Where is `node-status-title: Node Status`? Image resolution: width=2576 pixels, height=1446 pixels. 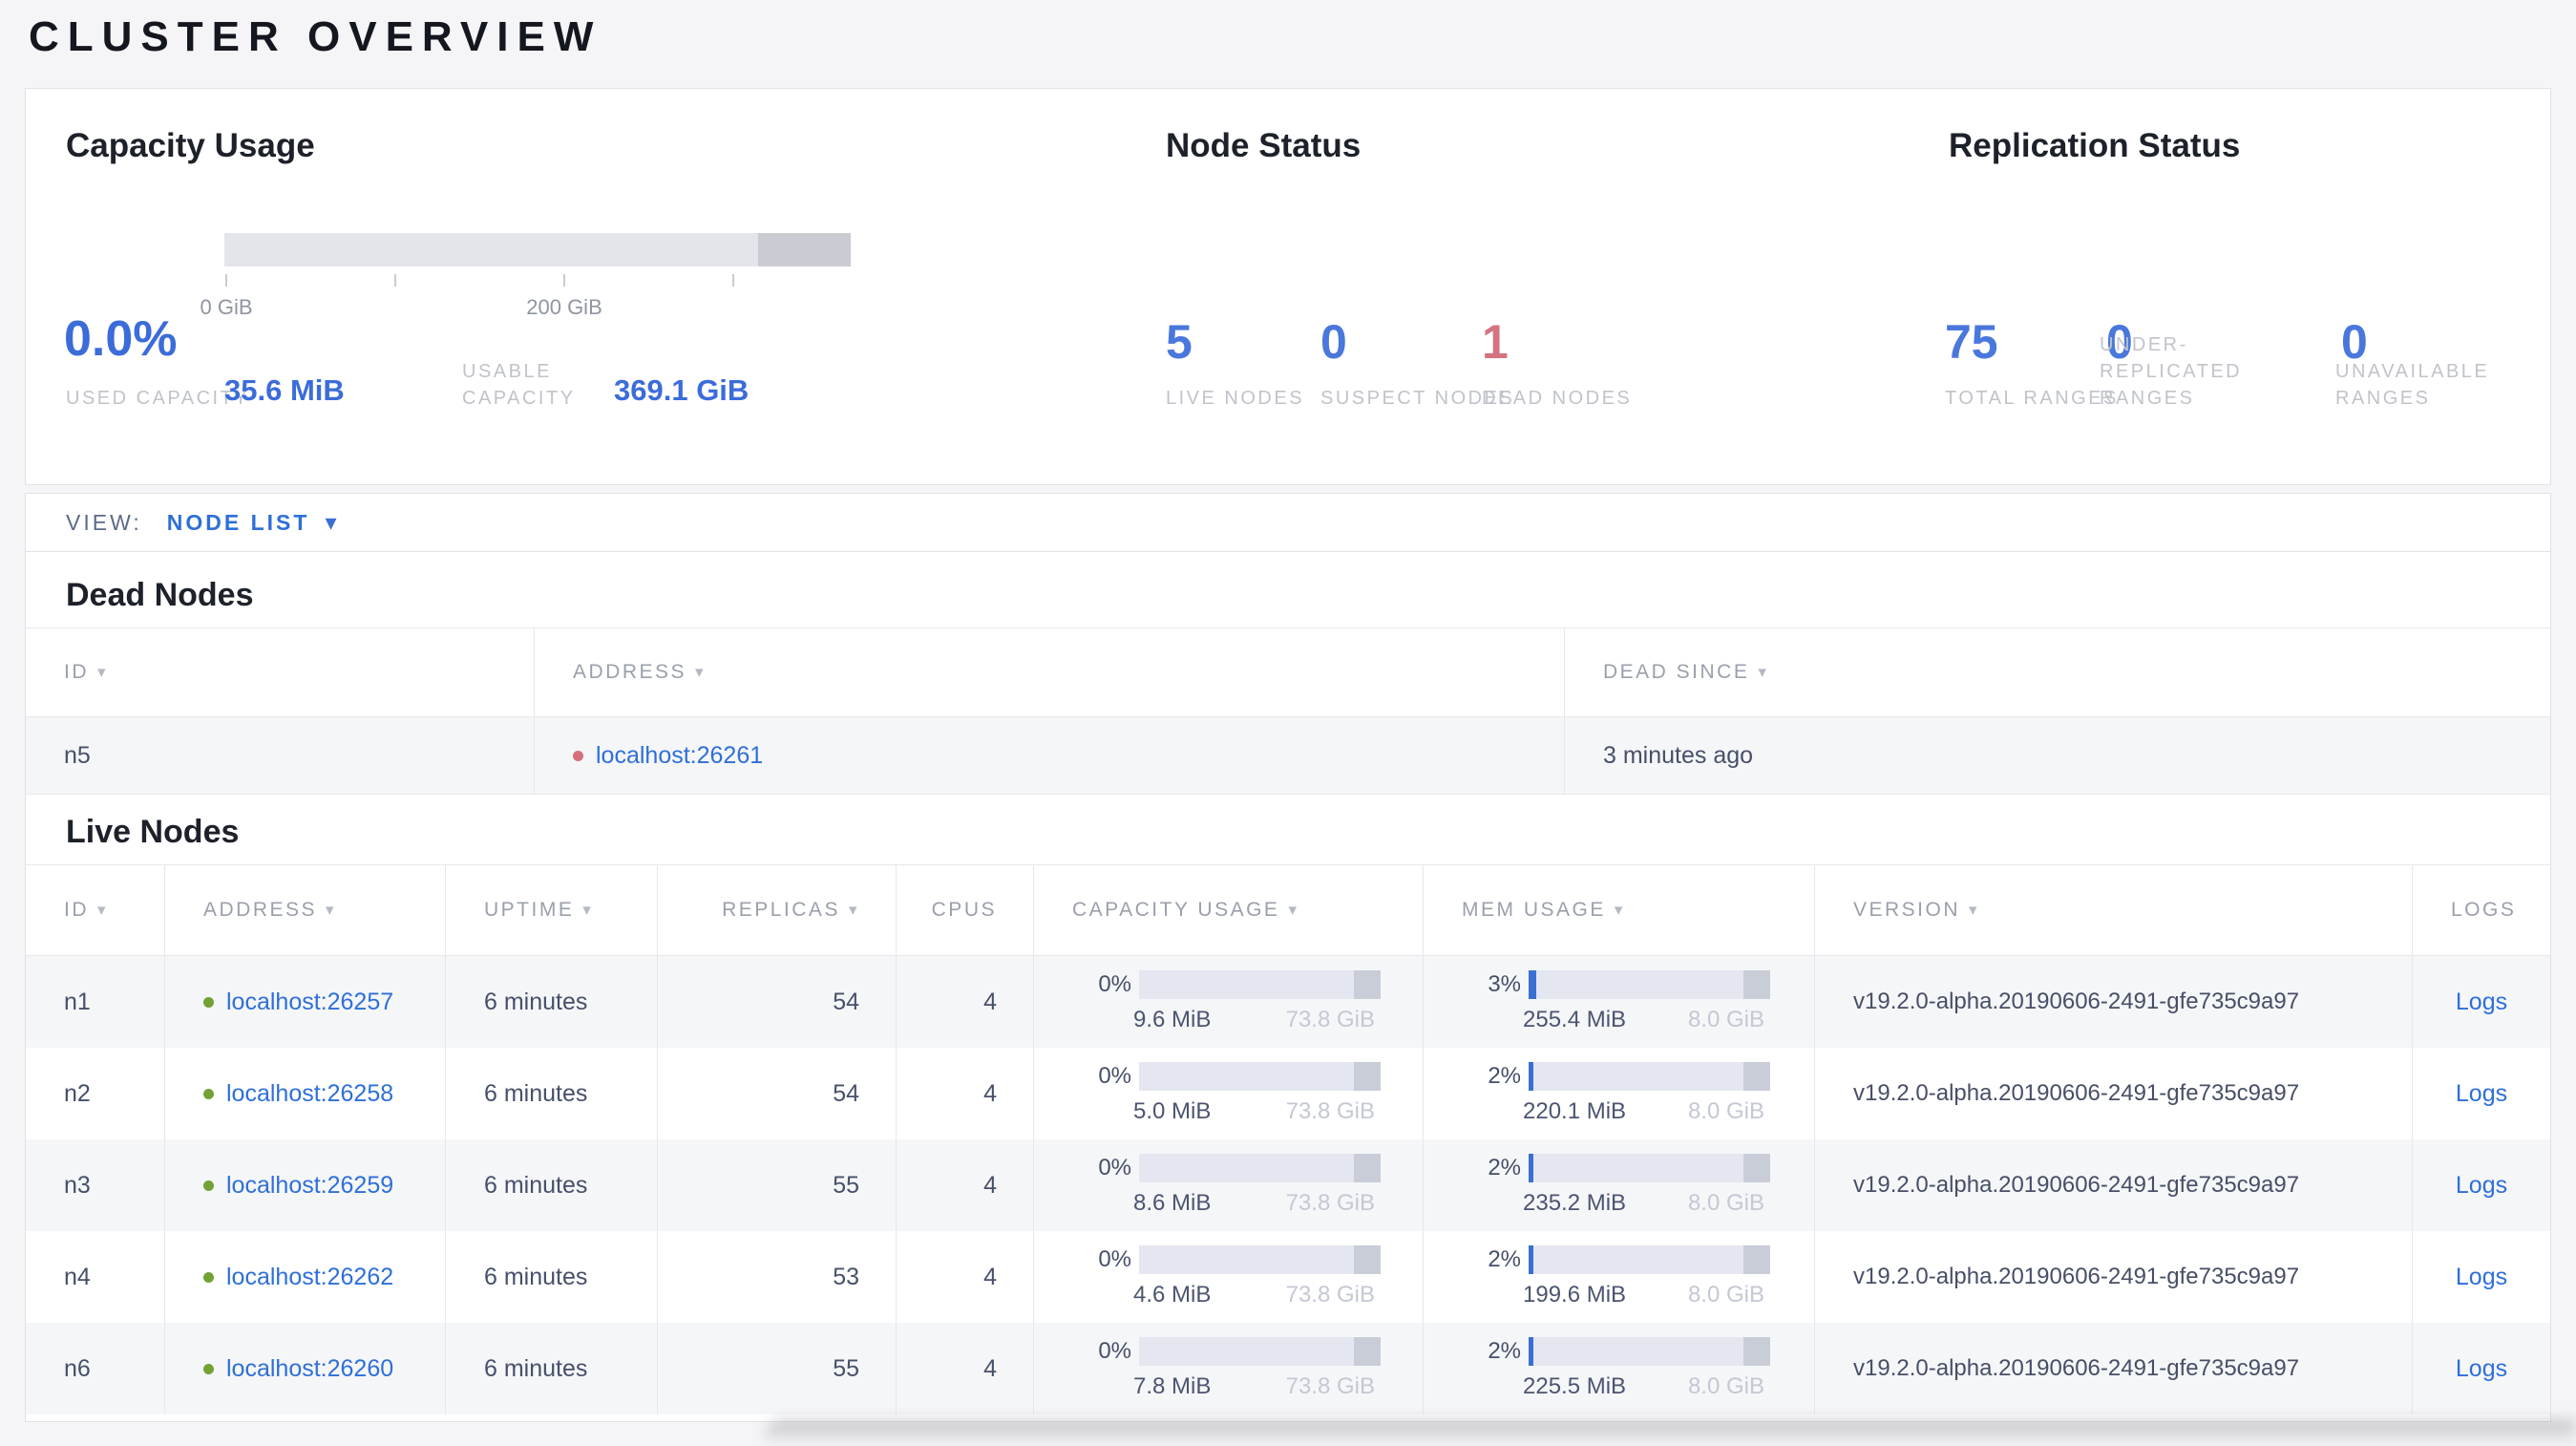
node-status-title: Node Status is located at coordinates (1264, 145).